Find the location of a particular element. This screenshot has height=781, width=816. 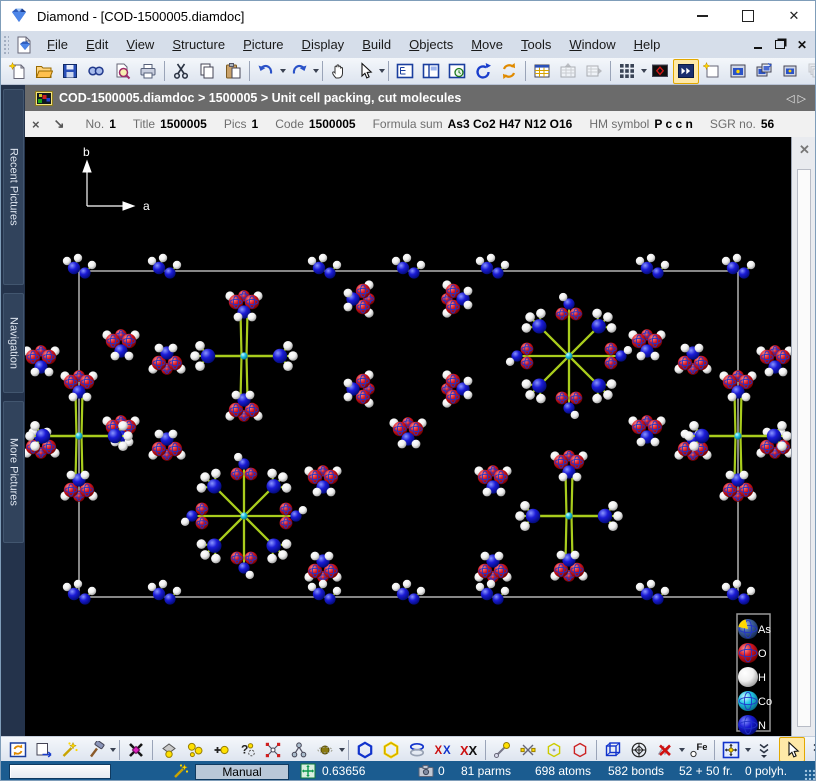

net-x-button is located at coordinates (528, 749).